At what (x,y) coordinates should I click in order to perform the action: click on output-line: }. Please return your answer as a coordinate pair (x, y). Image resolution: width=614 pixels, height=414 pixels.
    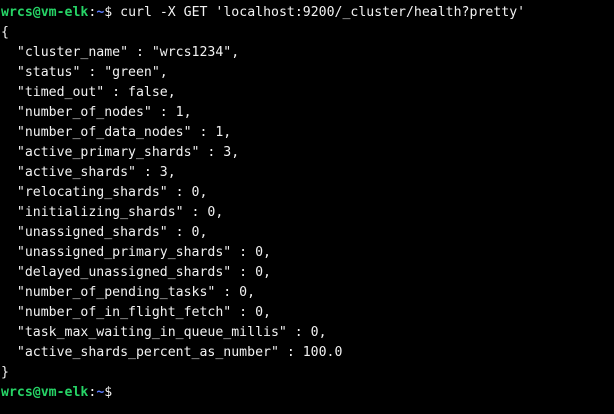
    Looking at the image, I should click on (5, 372).